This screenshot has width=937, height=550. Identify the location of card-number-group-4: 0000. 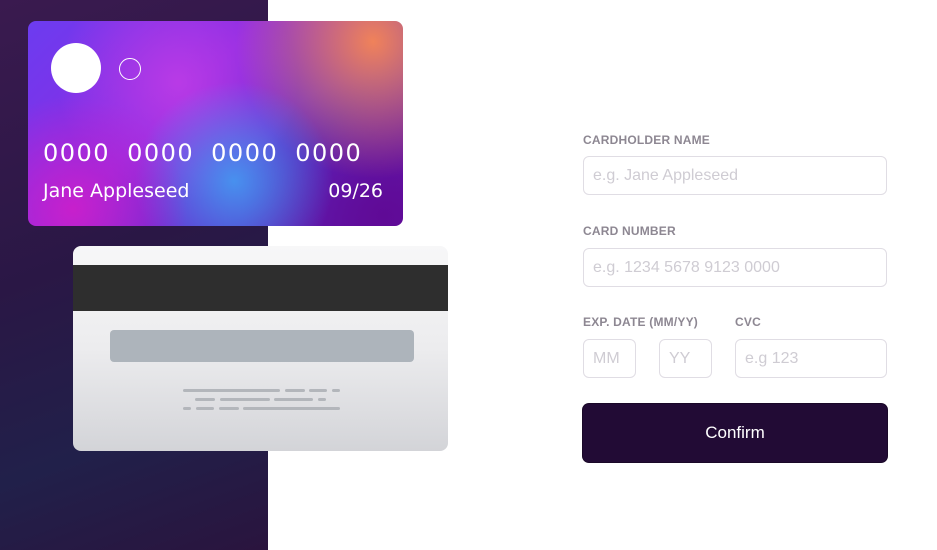
(329, 153).